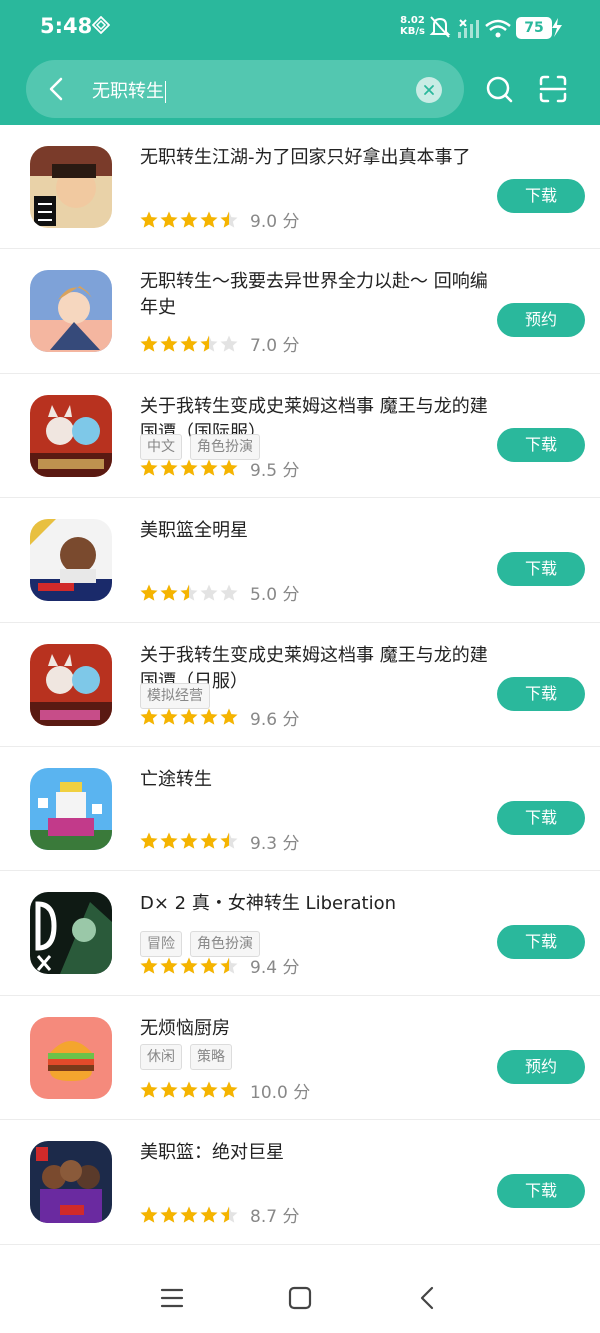 The width and height of the screenshot is (600, 1333). What do you see at coordinates (553, 89) in the screenshot?
I see `scan-icon` at bounding box center [553, 89].